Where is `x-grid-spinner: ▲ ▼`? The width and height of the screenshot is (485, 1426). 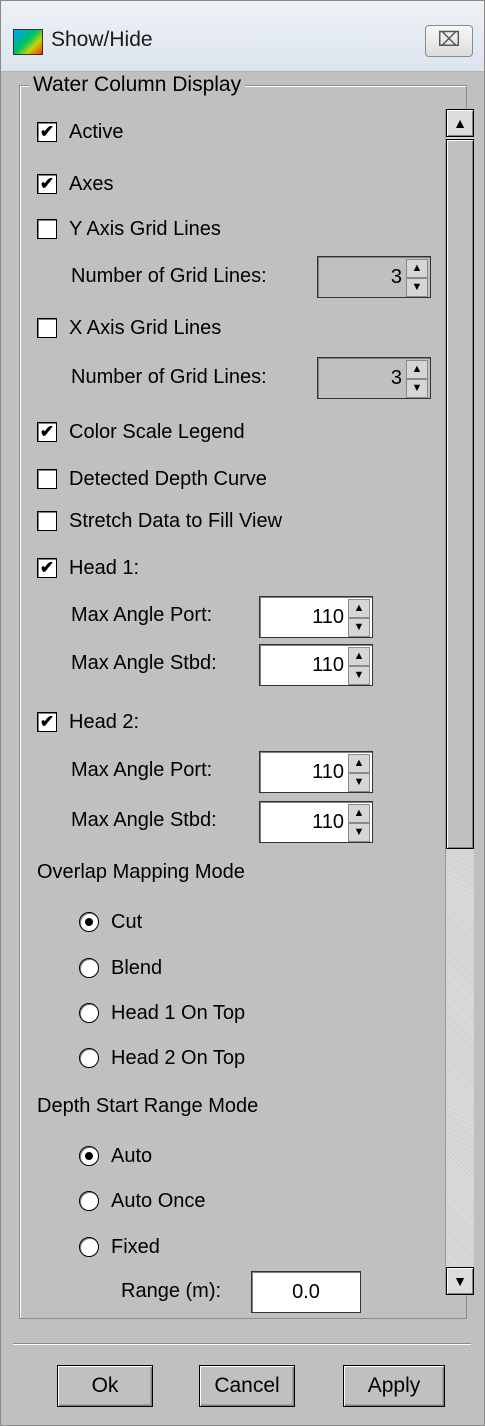 x-grid-spinner: ▲ ▼ is located at coordinates (417, 379).